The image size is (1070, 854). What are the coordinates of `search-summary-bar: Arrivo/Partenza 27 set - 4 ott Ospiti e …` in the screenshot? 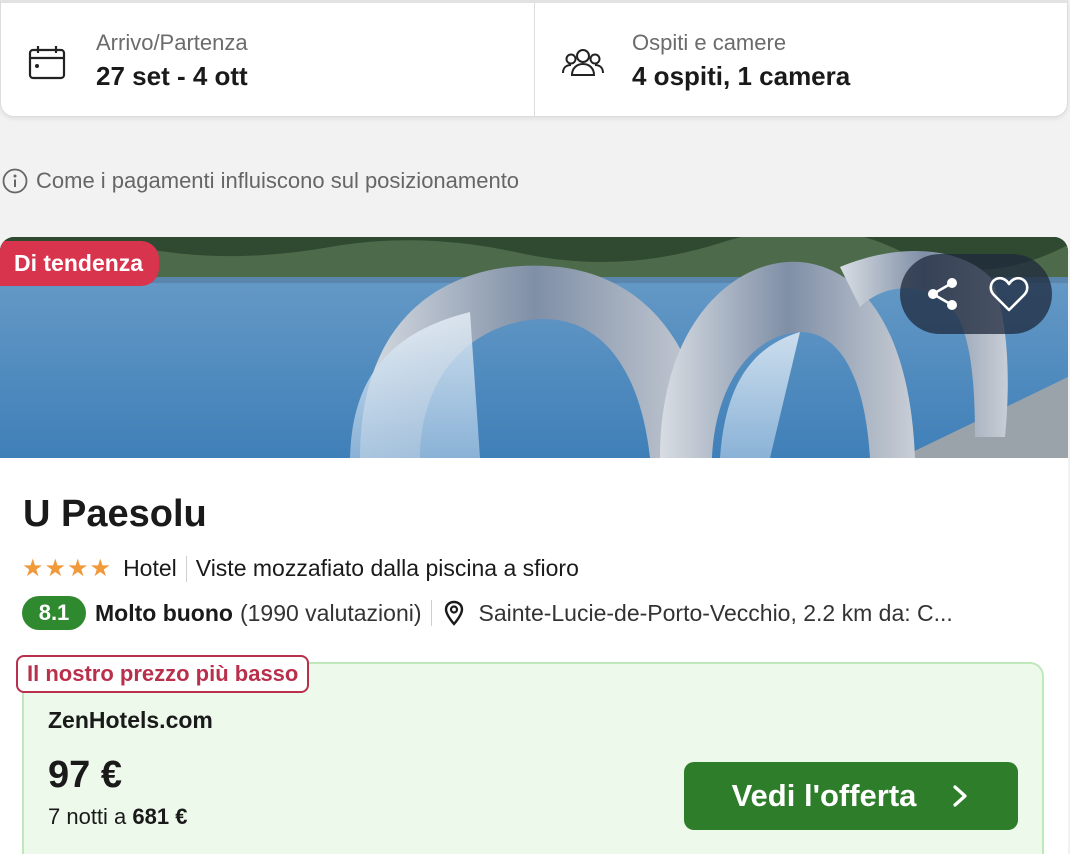 It's located at (534, 58).